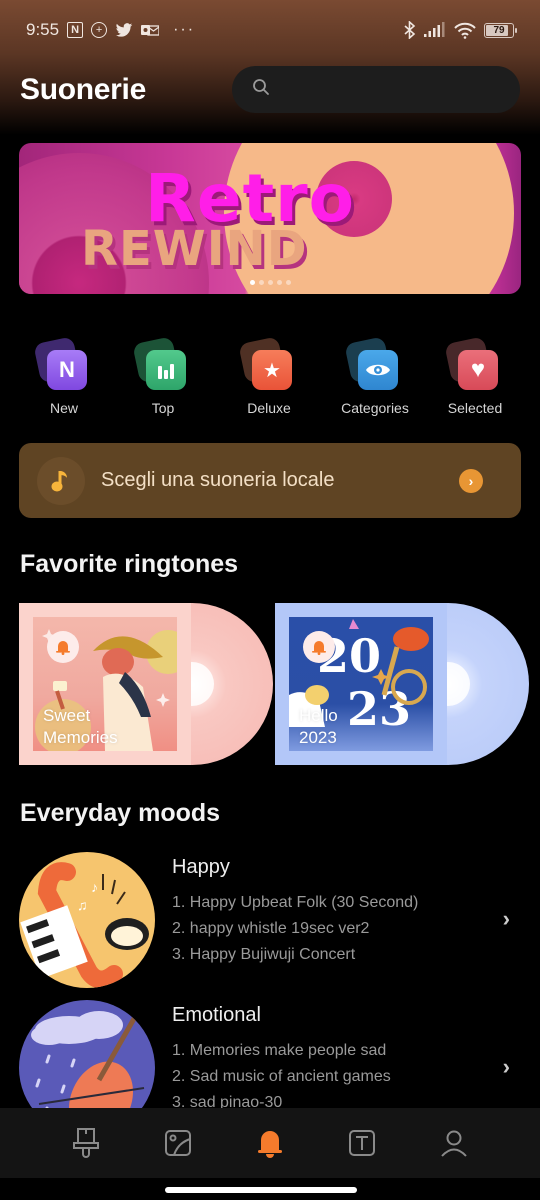  I want to click on album-sleeve: Sweet Memories, so click(105, 684).